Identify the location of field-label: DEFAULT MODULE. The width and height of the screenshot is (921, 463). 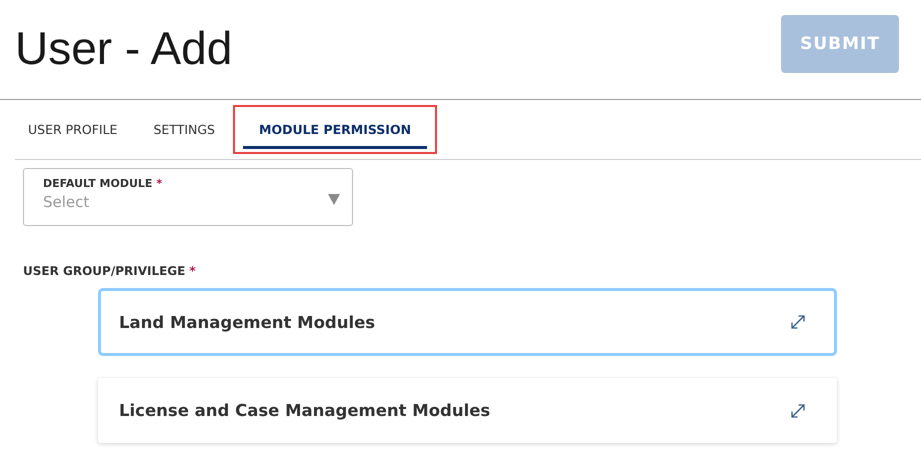
(97, 183).